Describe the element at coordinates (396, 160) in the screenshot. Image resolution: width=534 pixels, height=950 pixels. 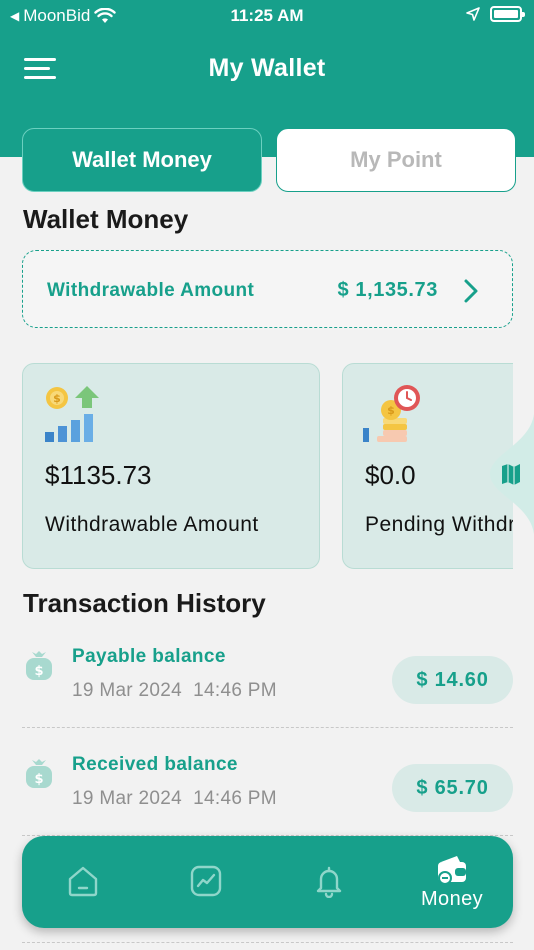
I see `tab-my-point: My Point` at that location.